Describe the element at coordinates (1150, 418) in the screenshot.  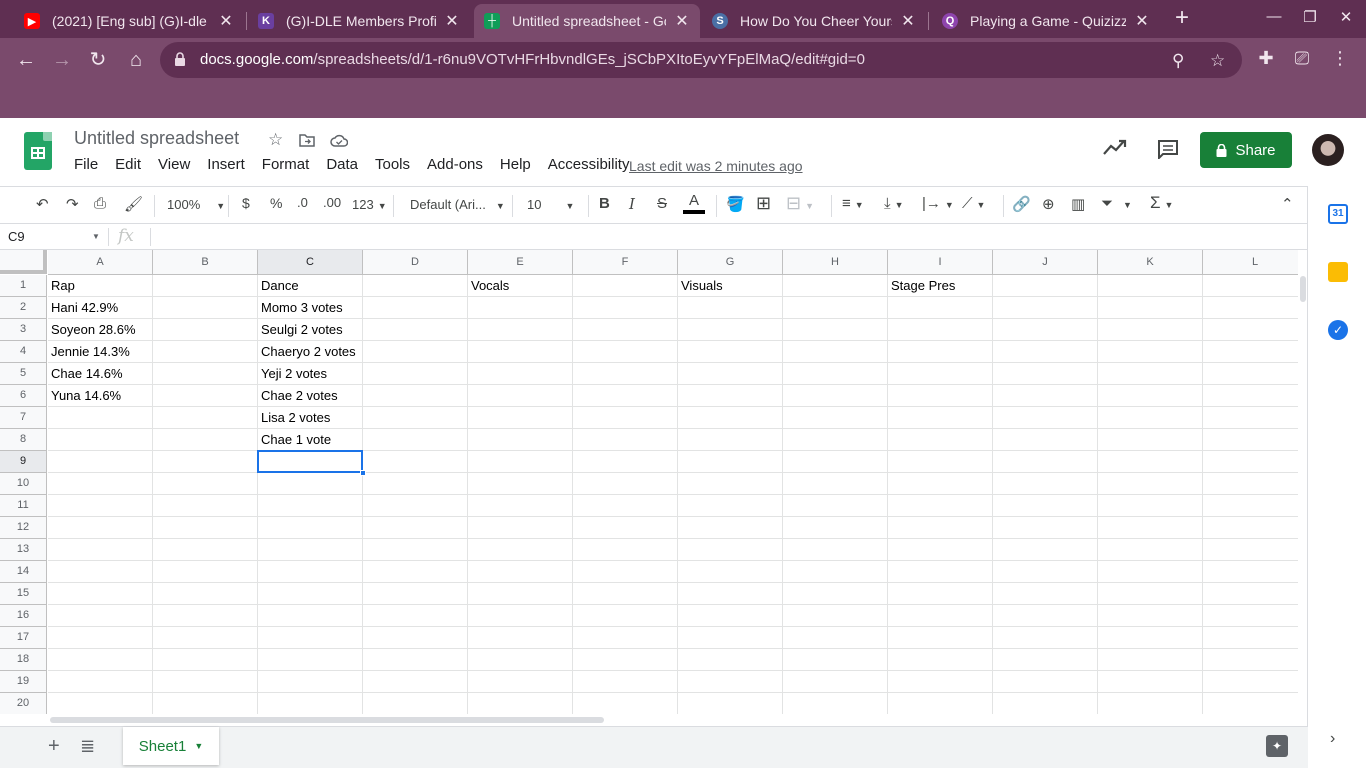
I see `cell-k7` at that location.